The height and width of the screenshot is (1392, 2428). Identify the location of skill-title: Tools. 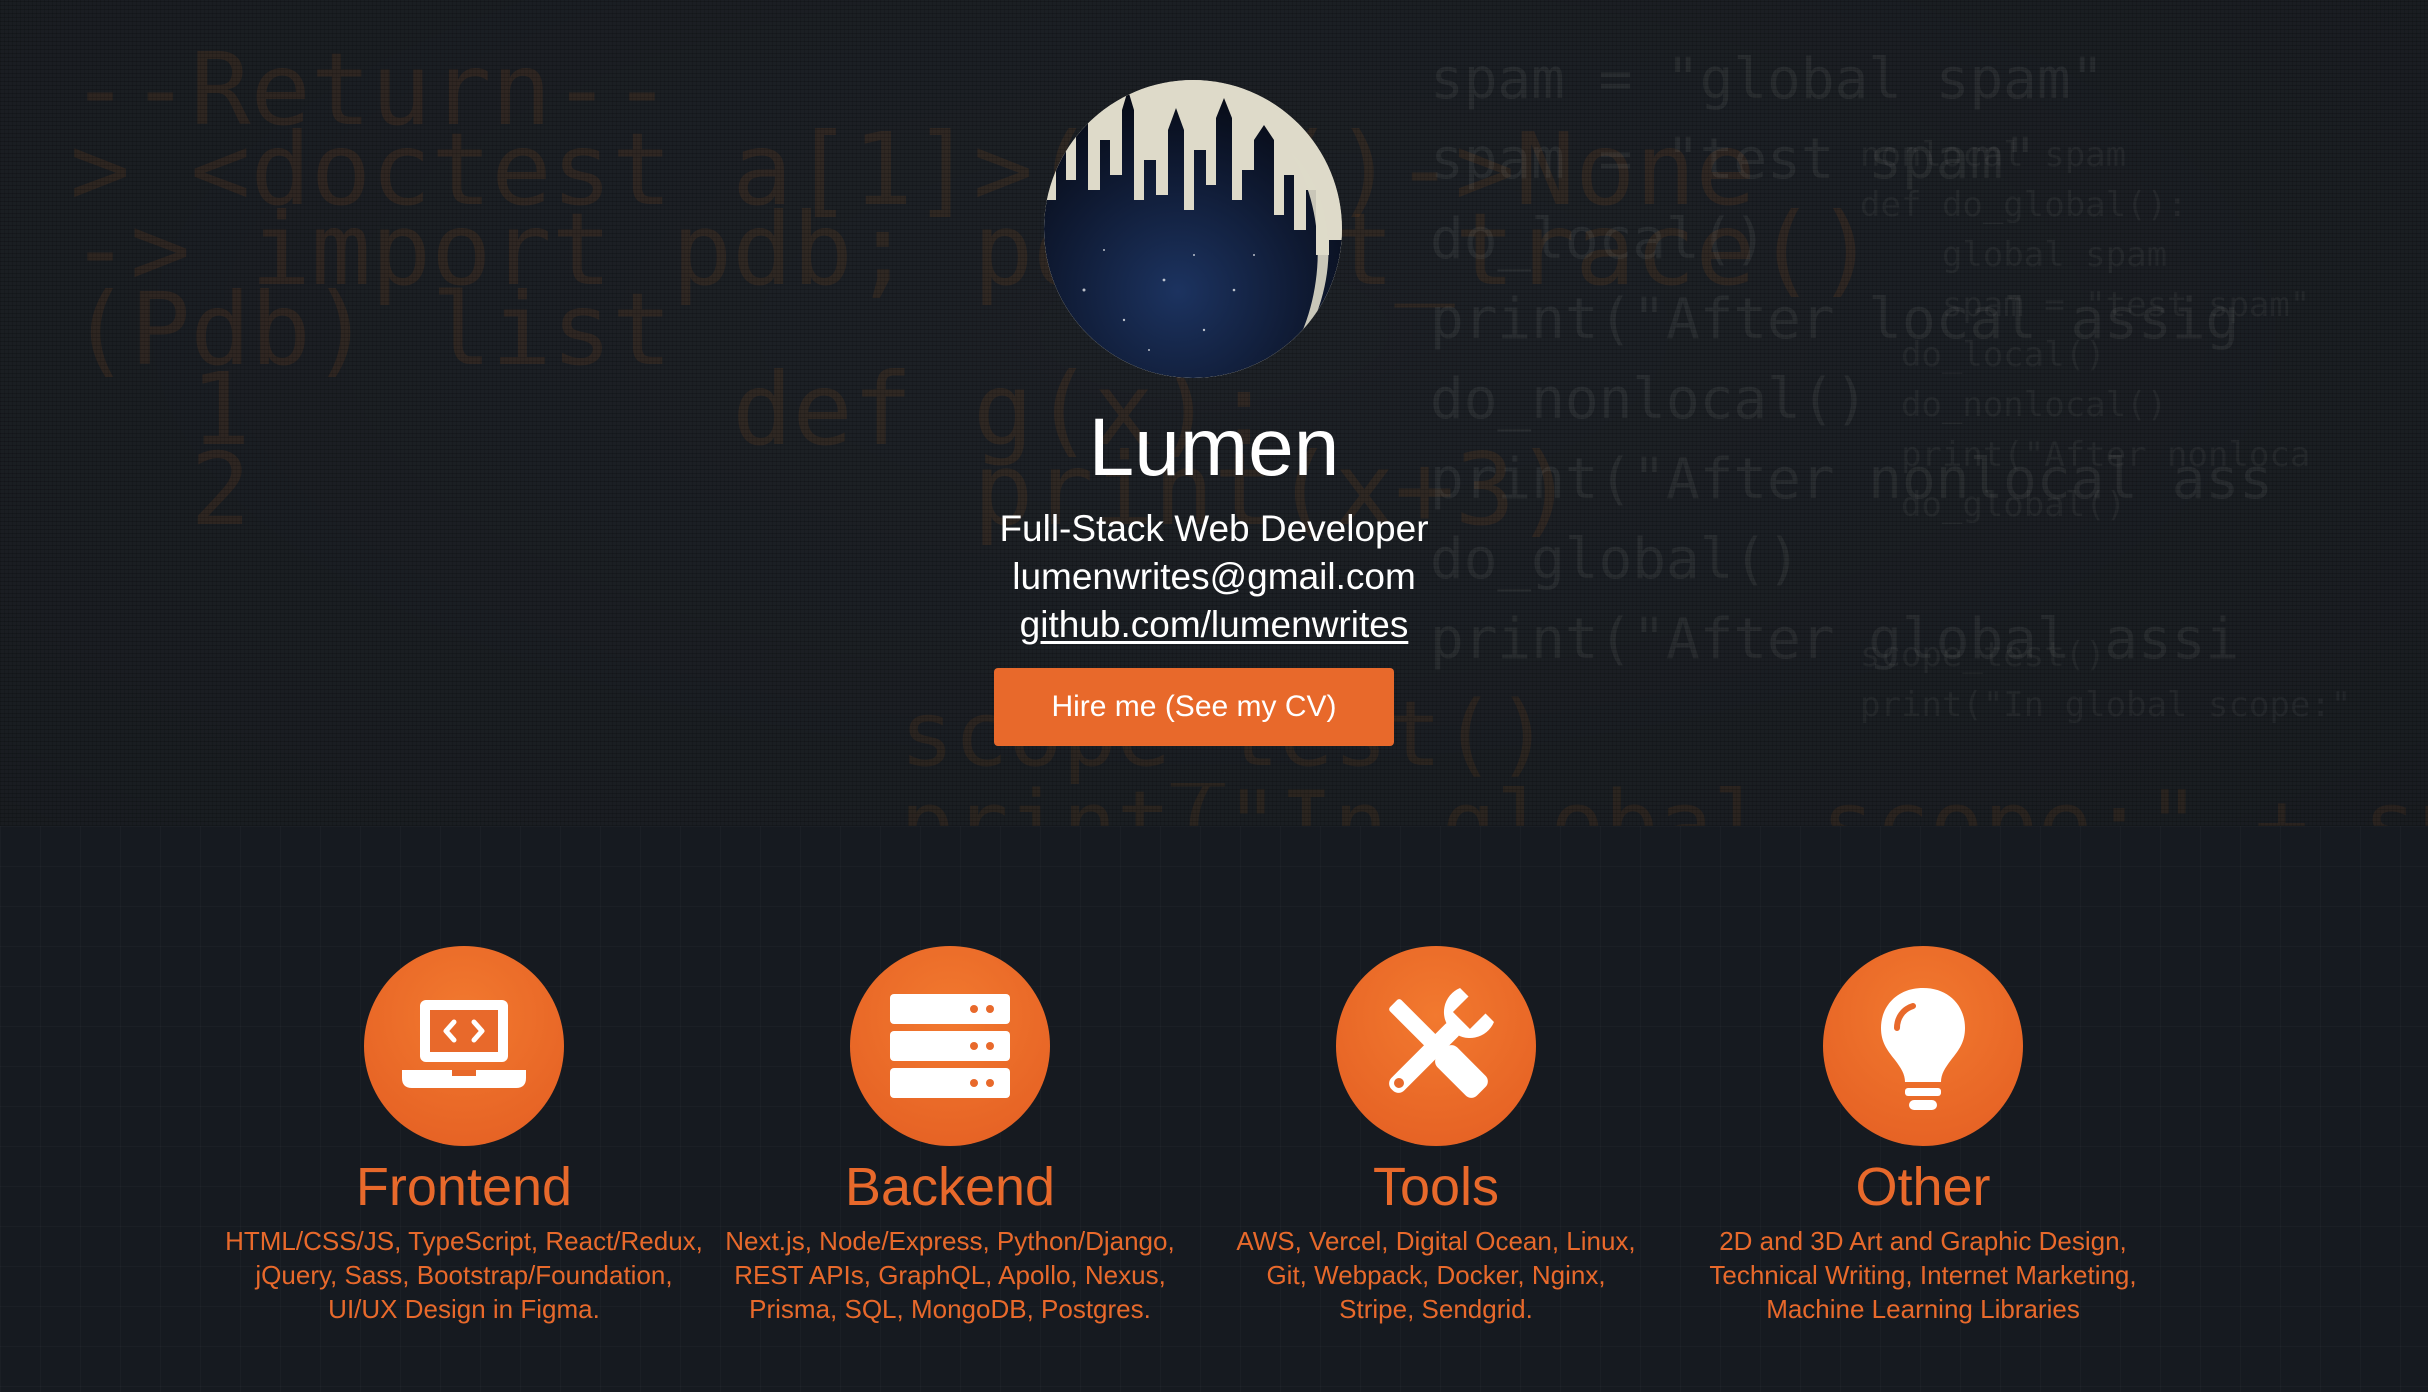
(1436, 1187).